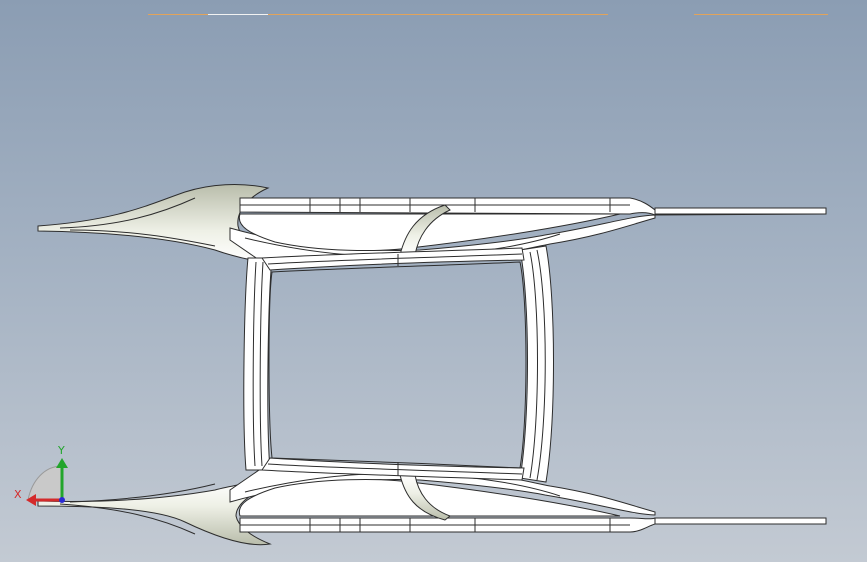 The image size is (867, 562). What do you see at coordinates (432, 506) in the screenshot?
I see `bottom-side-rail` at bounding box center [432, 506].